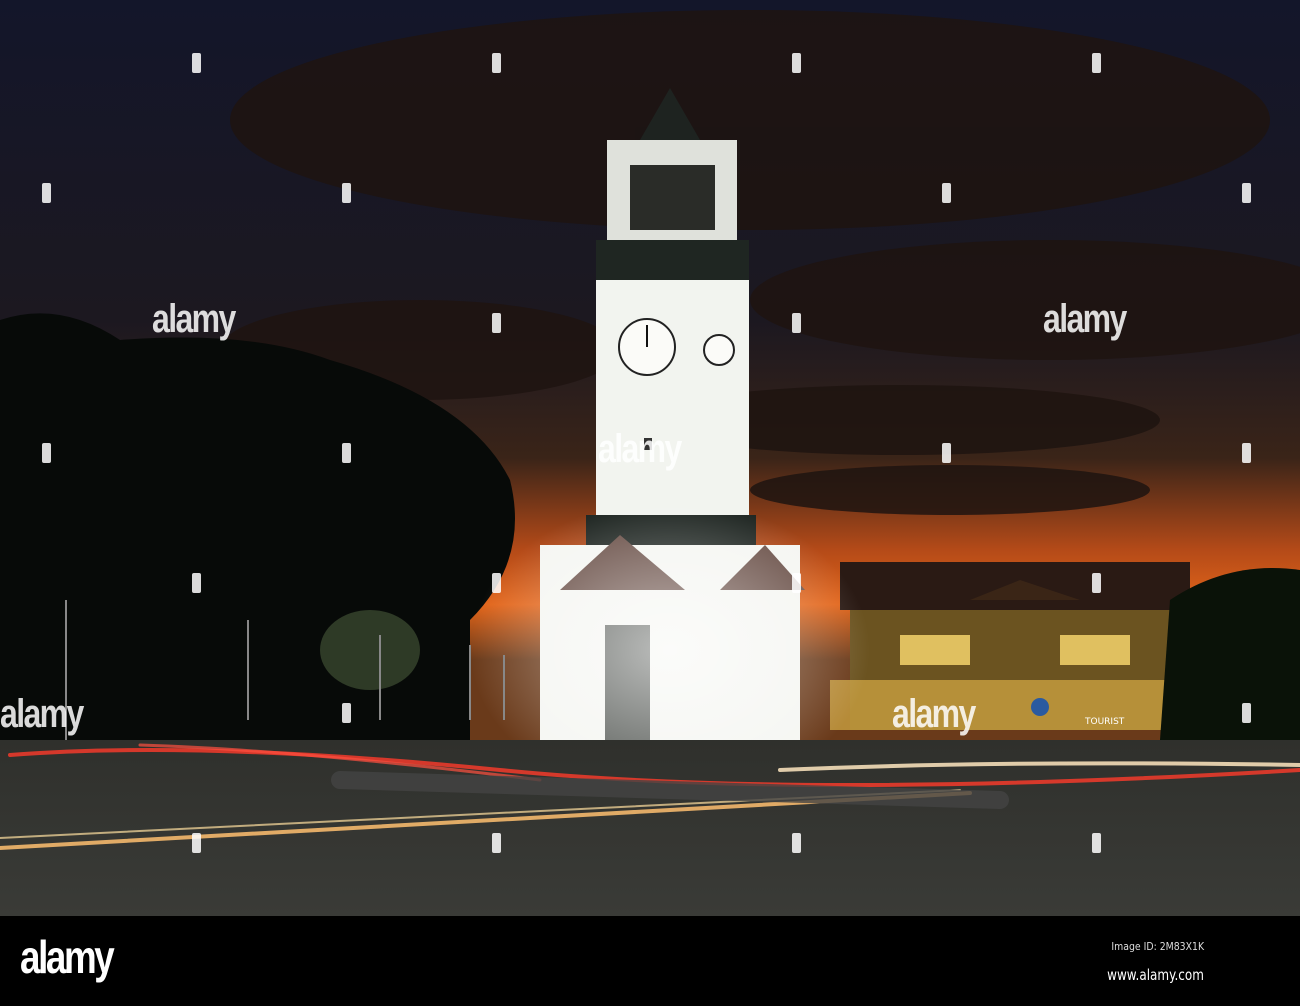 This screenshot has width=1300, height=1006. Describe the element at coordinates (1155, 975) in the screenshot. I see `site-url: www.alamy.com` at that location.